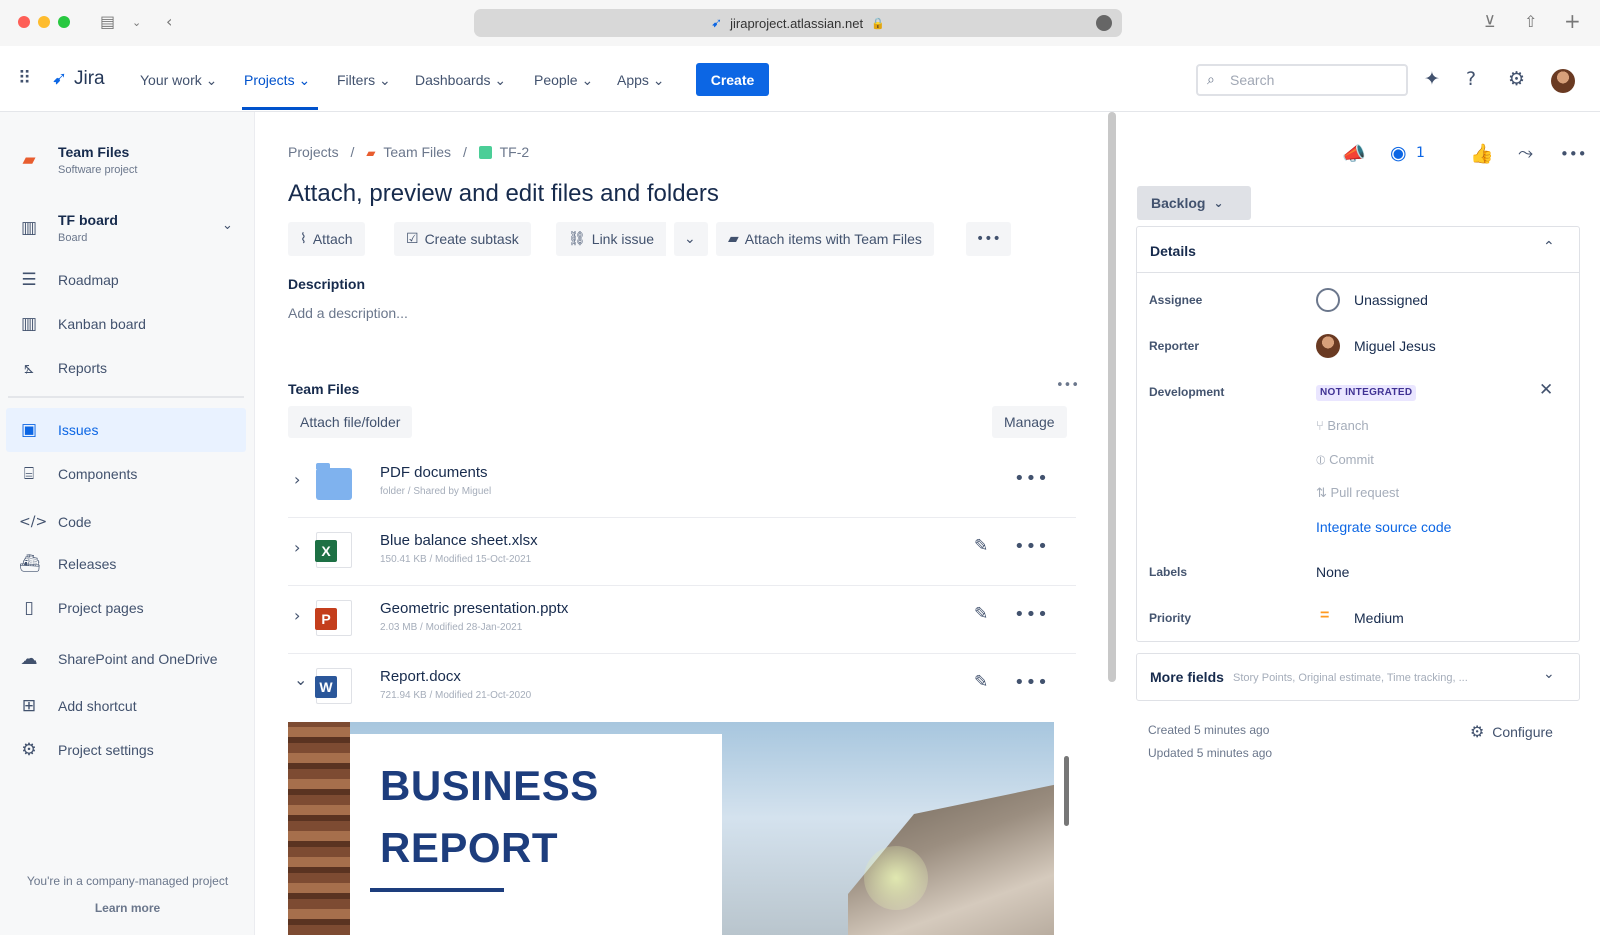 The width and height of the screenshot is (1600, 935). I want to click on like-thumb-icon: 👍, so click(1482, 153).